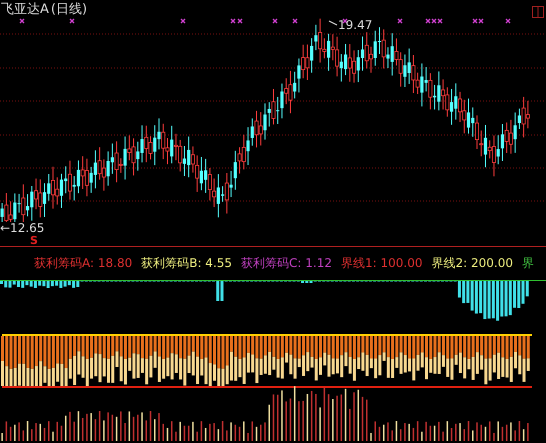  What do you see at coordinates (34, 240) in the screenshot?
I see `signal-mark: S` at bounding box center [34, 240].